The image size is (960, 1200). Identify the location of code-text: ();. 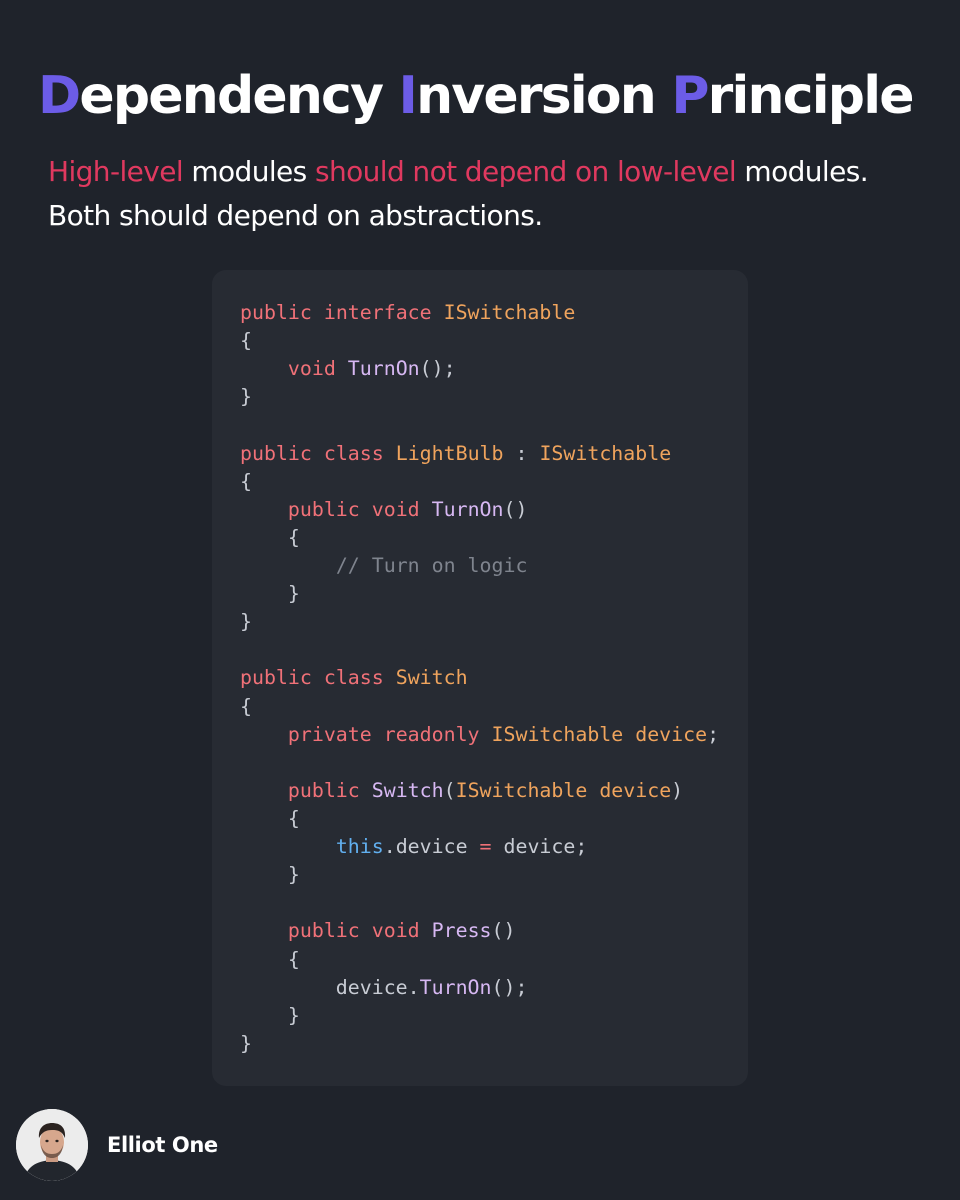
(509, 987).